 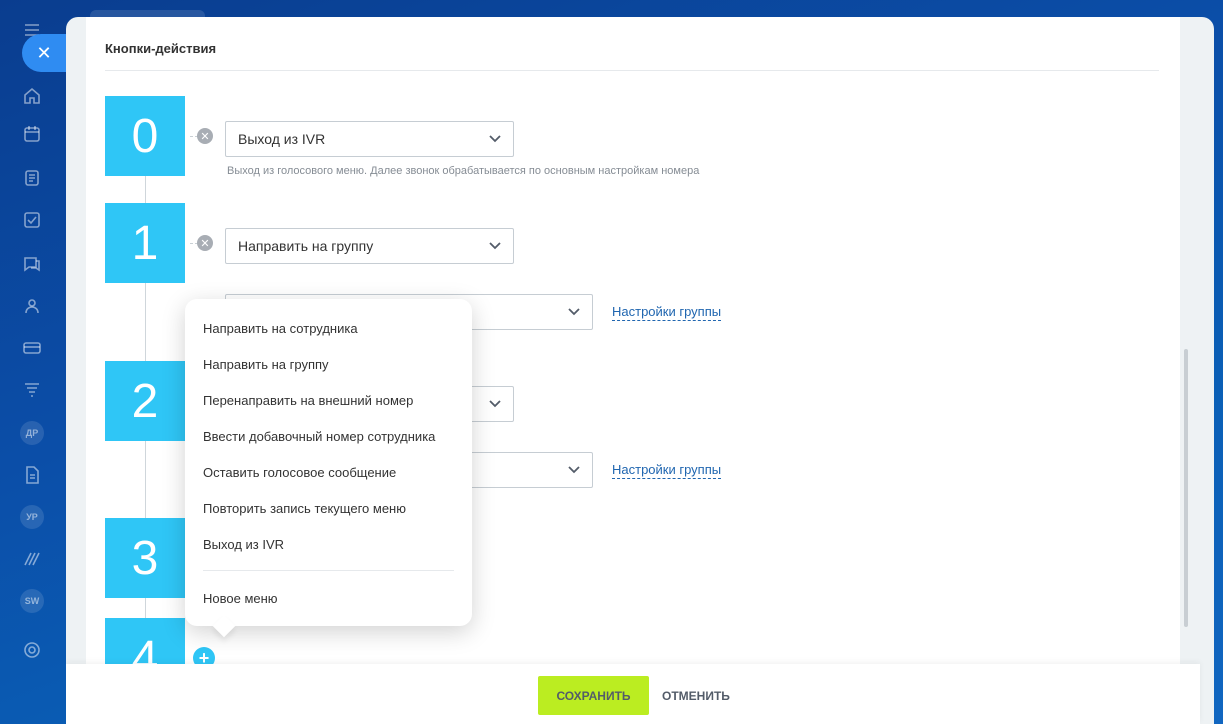 What do you see at coordinates (161, 48) in the screenshot?
I see `section-title: Кнопки-действия` at bounding box center [161, 48].